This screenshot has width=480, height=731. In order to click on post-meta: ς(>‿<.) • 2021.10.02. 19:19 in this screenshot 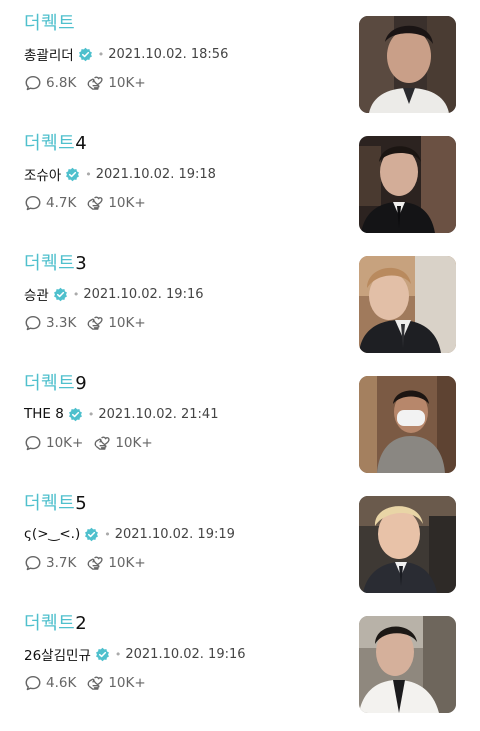, I will do `click(129, 534)`.